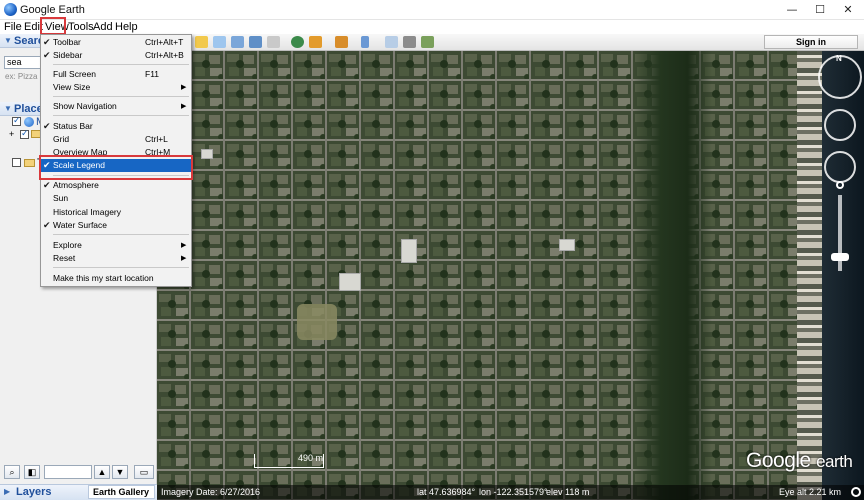 Image resolution: width=864 pixels, height=500 pixels. I want to click on menu-item-historical-imagery: Historical Imagery, so click(116, 212).